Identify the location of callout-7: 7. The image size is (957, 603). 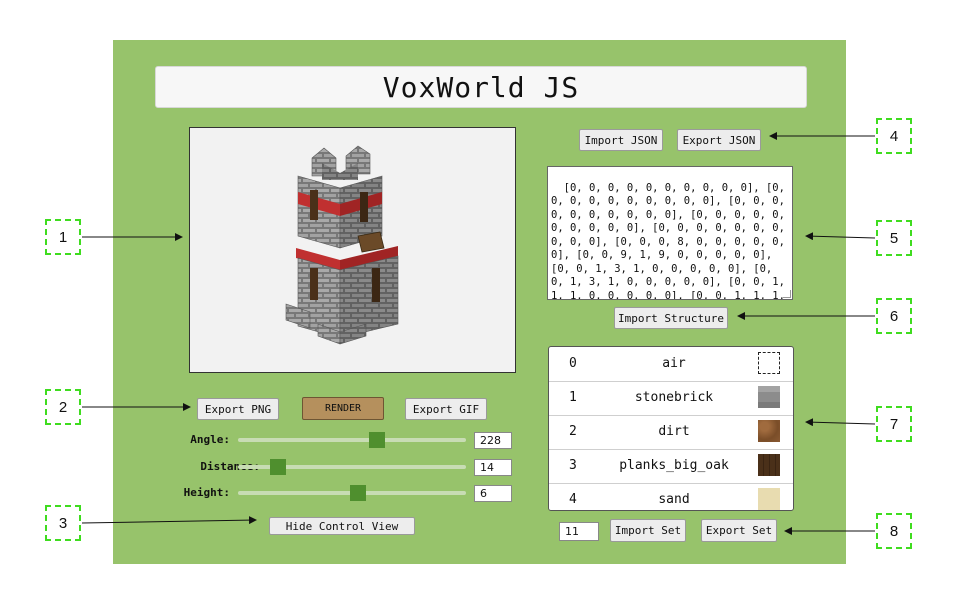
(894, 424).